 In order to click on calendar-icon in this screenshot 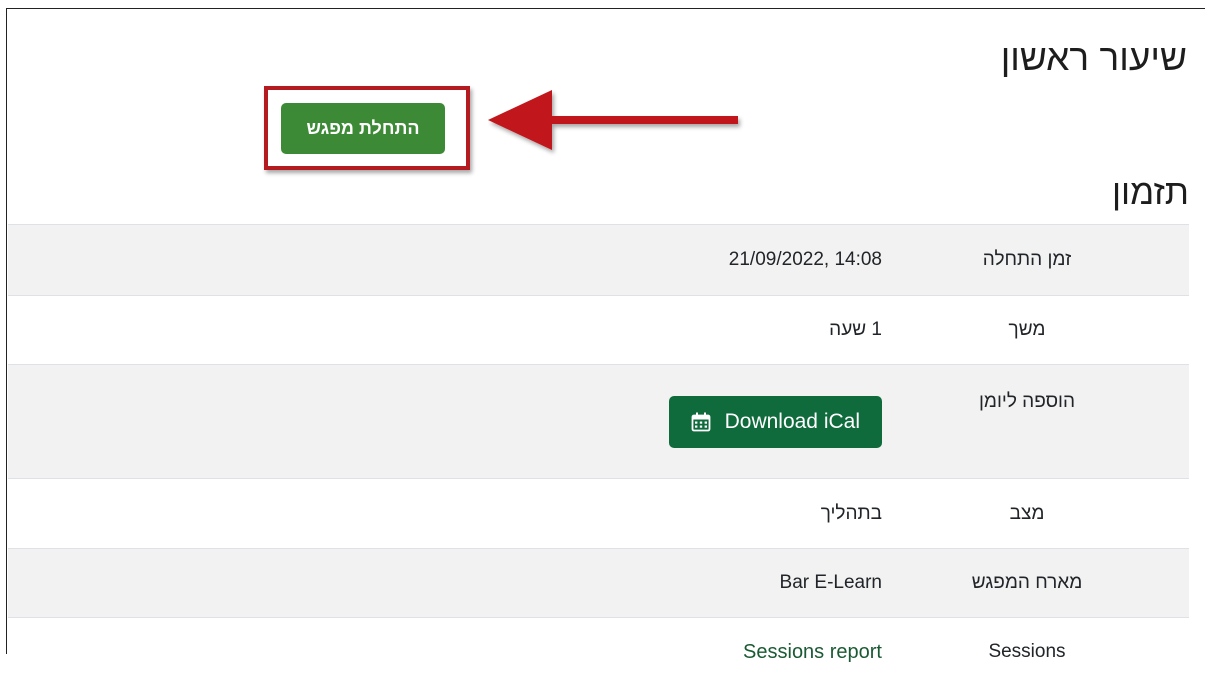, I will do `click(701, 422)`.